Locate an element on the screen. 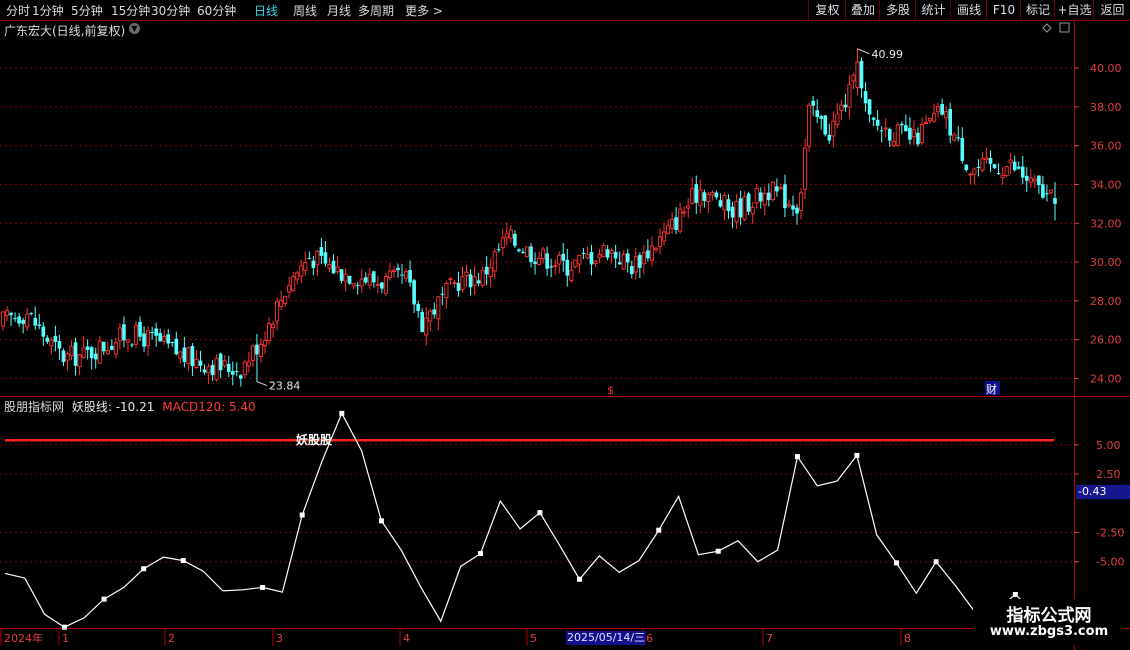 The image size is (1130, 650). high-price-label: 40.99 is located at coordinates (887, 54).